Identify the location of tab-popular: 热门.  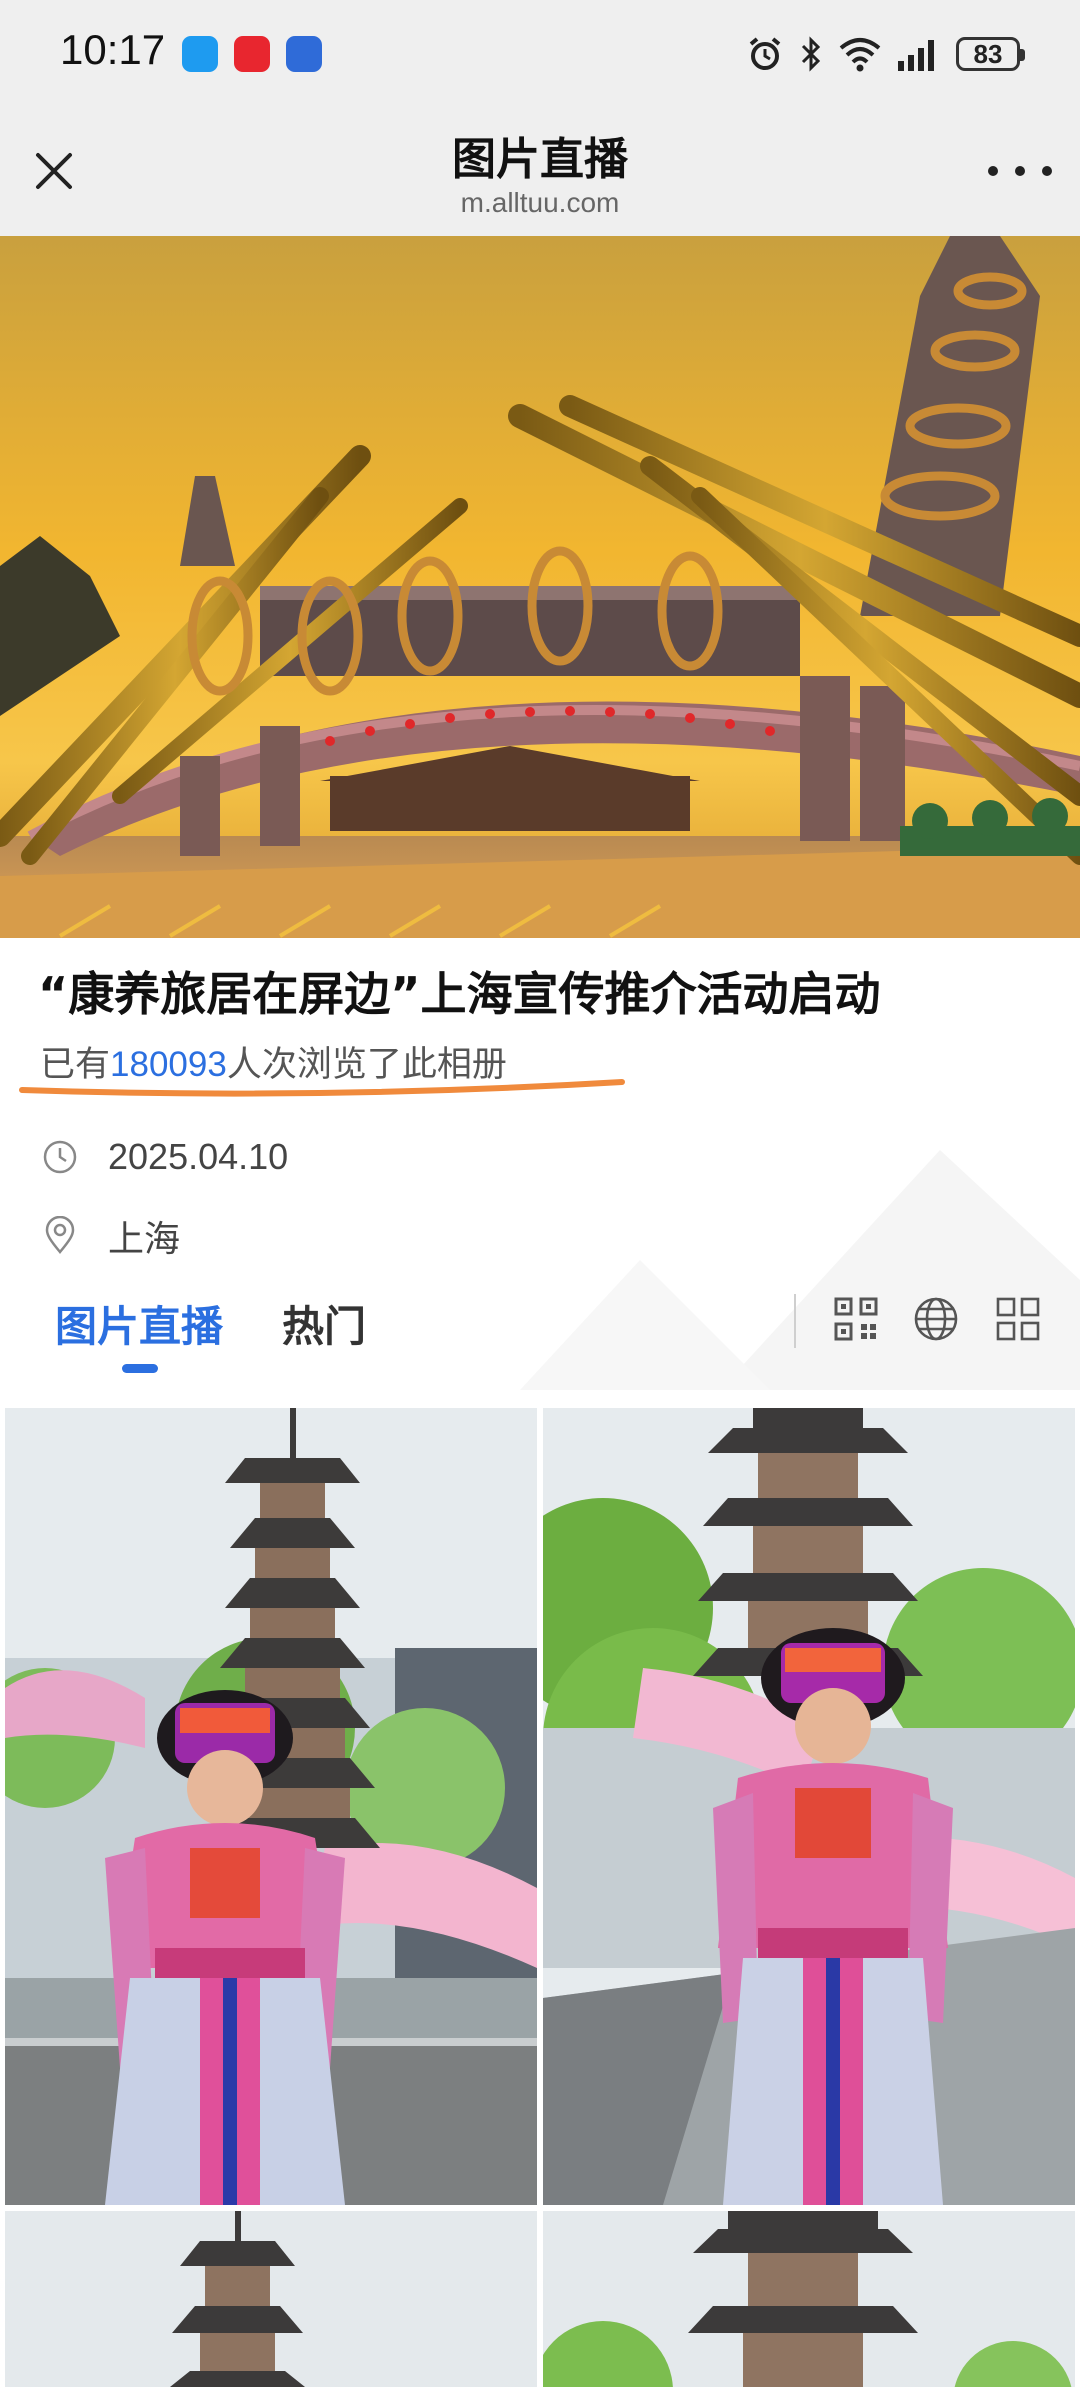
(324, 1323).